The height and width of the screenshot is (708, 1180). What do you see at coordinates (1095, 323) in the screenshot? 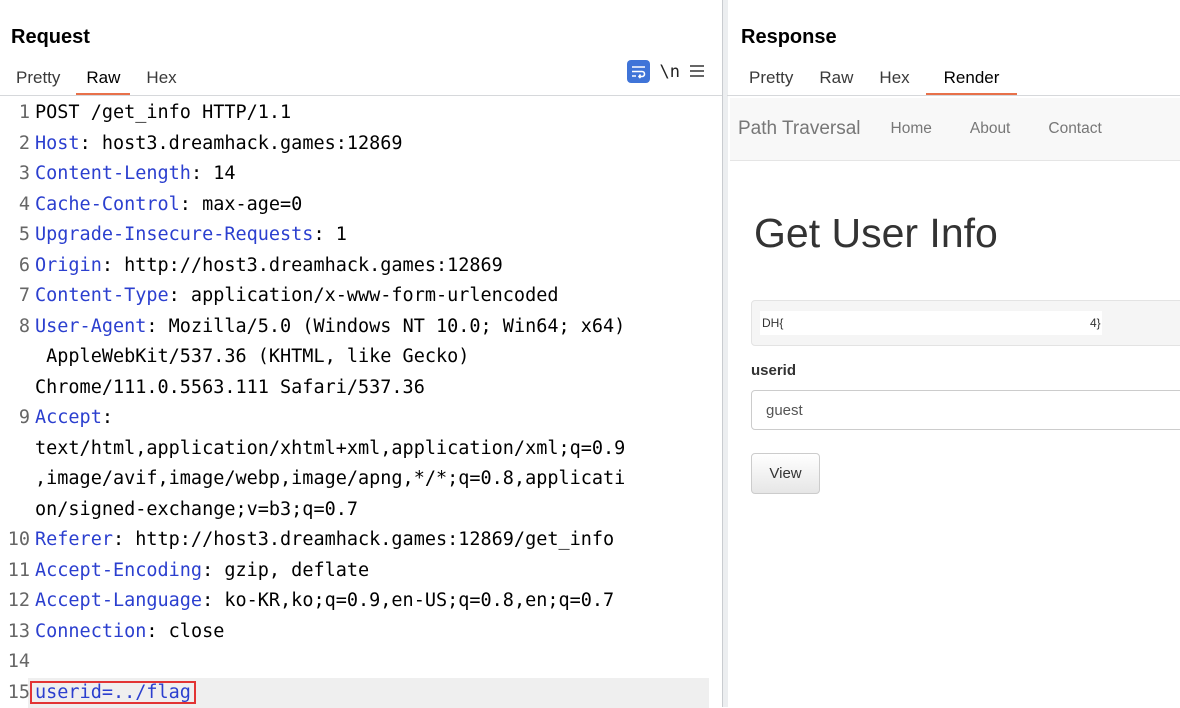
I see `result-end: 4}` at bounding box center [1095, 323].